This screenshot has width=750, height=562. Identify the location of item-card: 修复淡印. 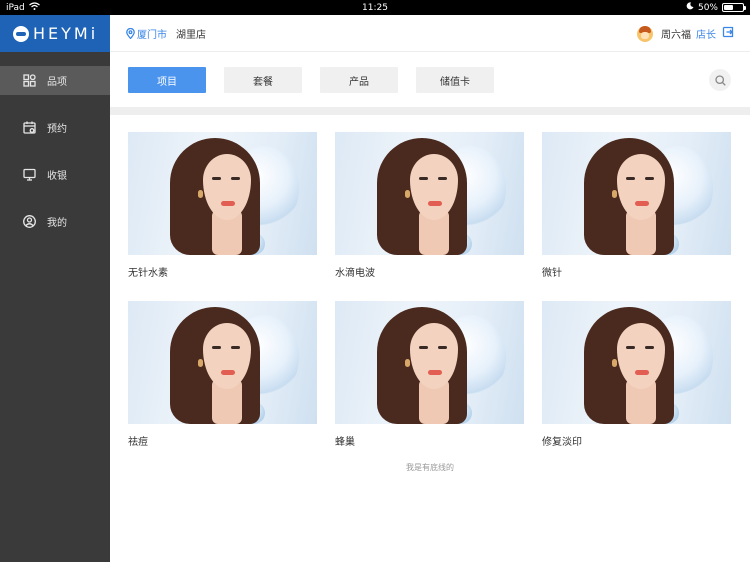
(636, 374).